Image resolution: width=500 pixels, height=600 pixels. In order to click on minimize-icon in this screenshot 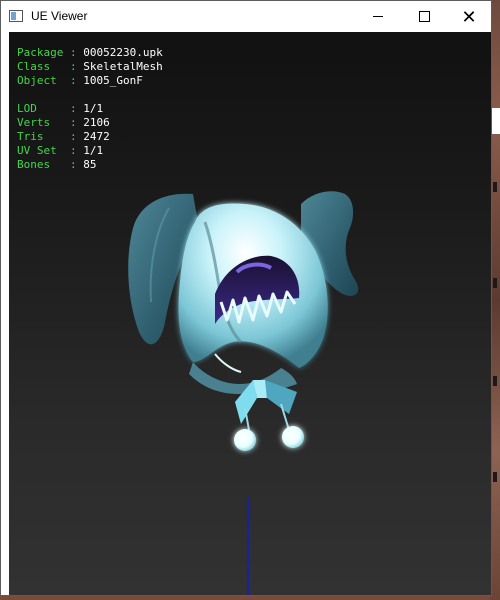, I will do `click(378, 16)`.